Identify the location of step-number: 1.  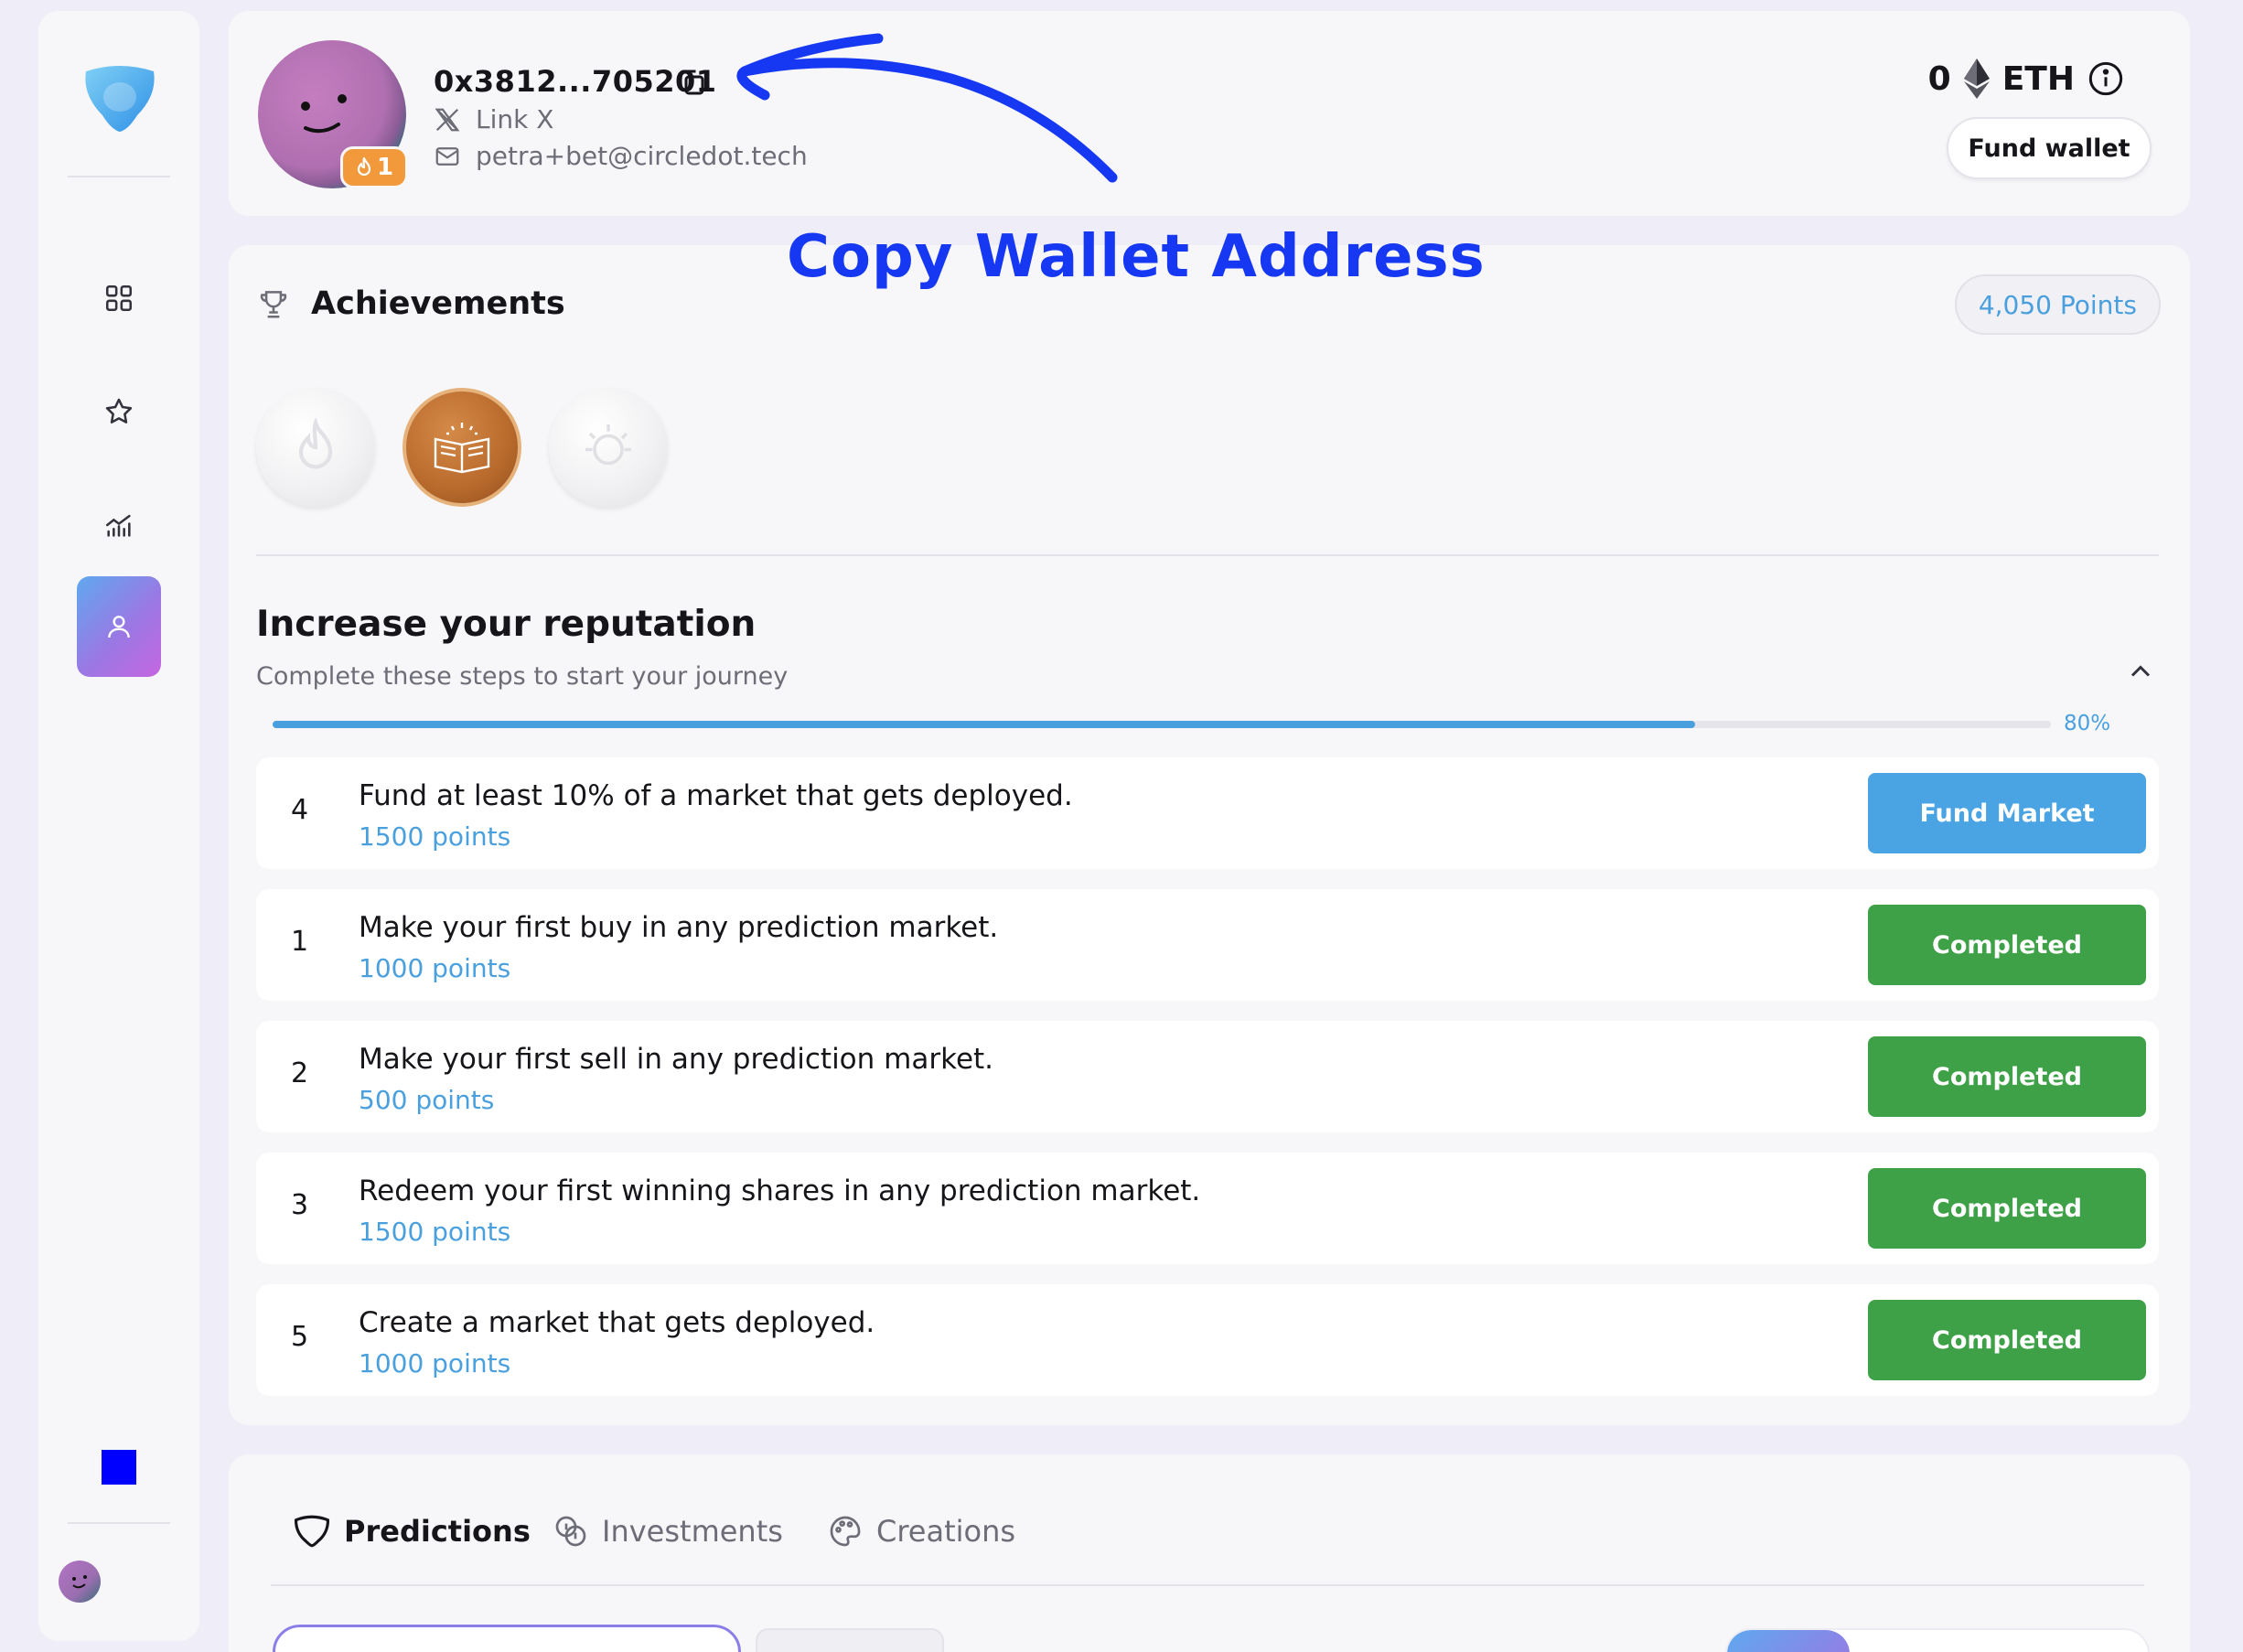
(300, 942).